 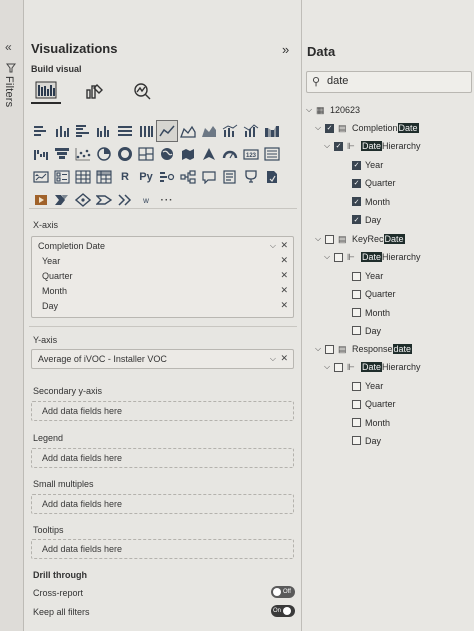 I want to click on 100-stacked-column-chart-icon, so click(x=146, y=131).